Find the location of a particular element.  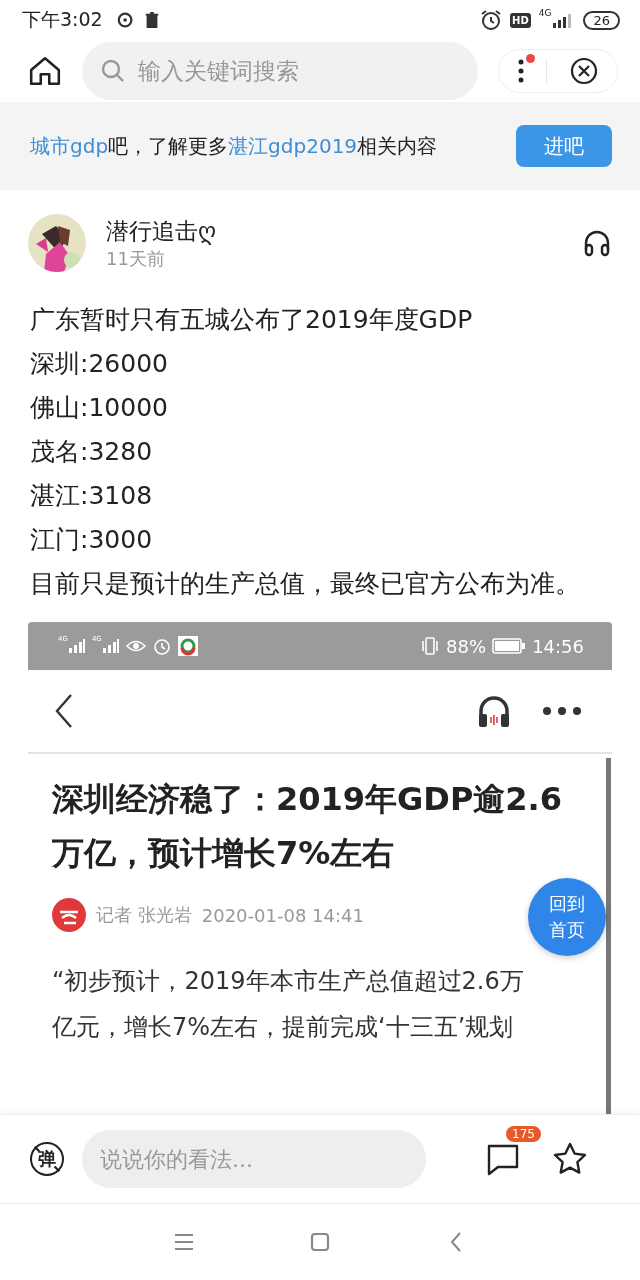

battery-percent: 88% is located at coordinates (466, 646).